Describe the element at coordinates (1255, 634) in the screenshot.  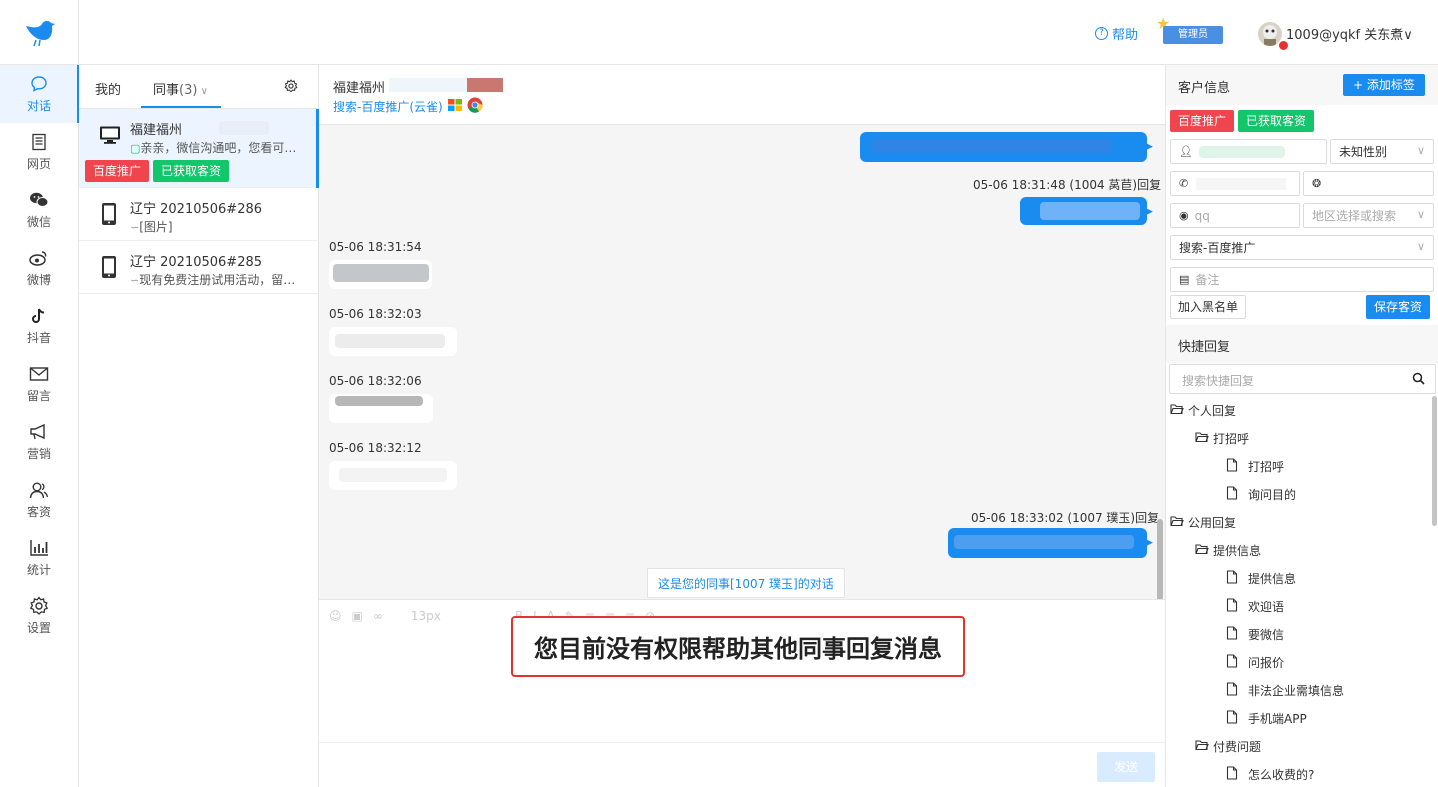
I see `tree-item: 要微信` at that location.